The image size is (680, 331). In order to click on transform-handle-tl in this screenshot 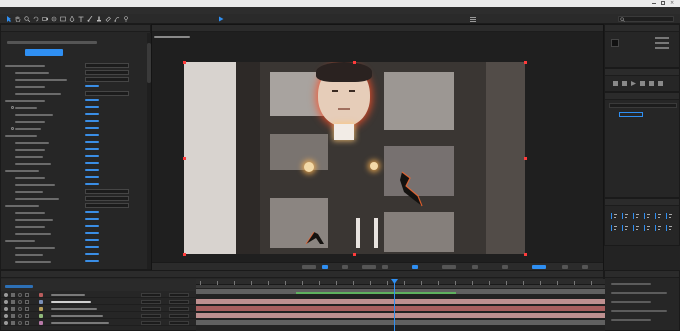, I will do `click(184, 62)`.